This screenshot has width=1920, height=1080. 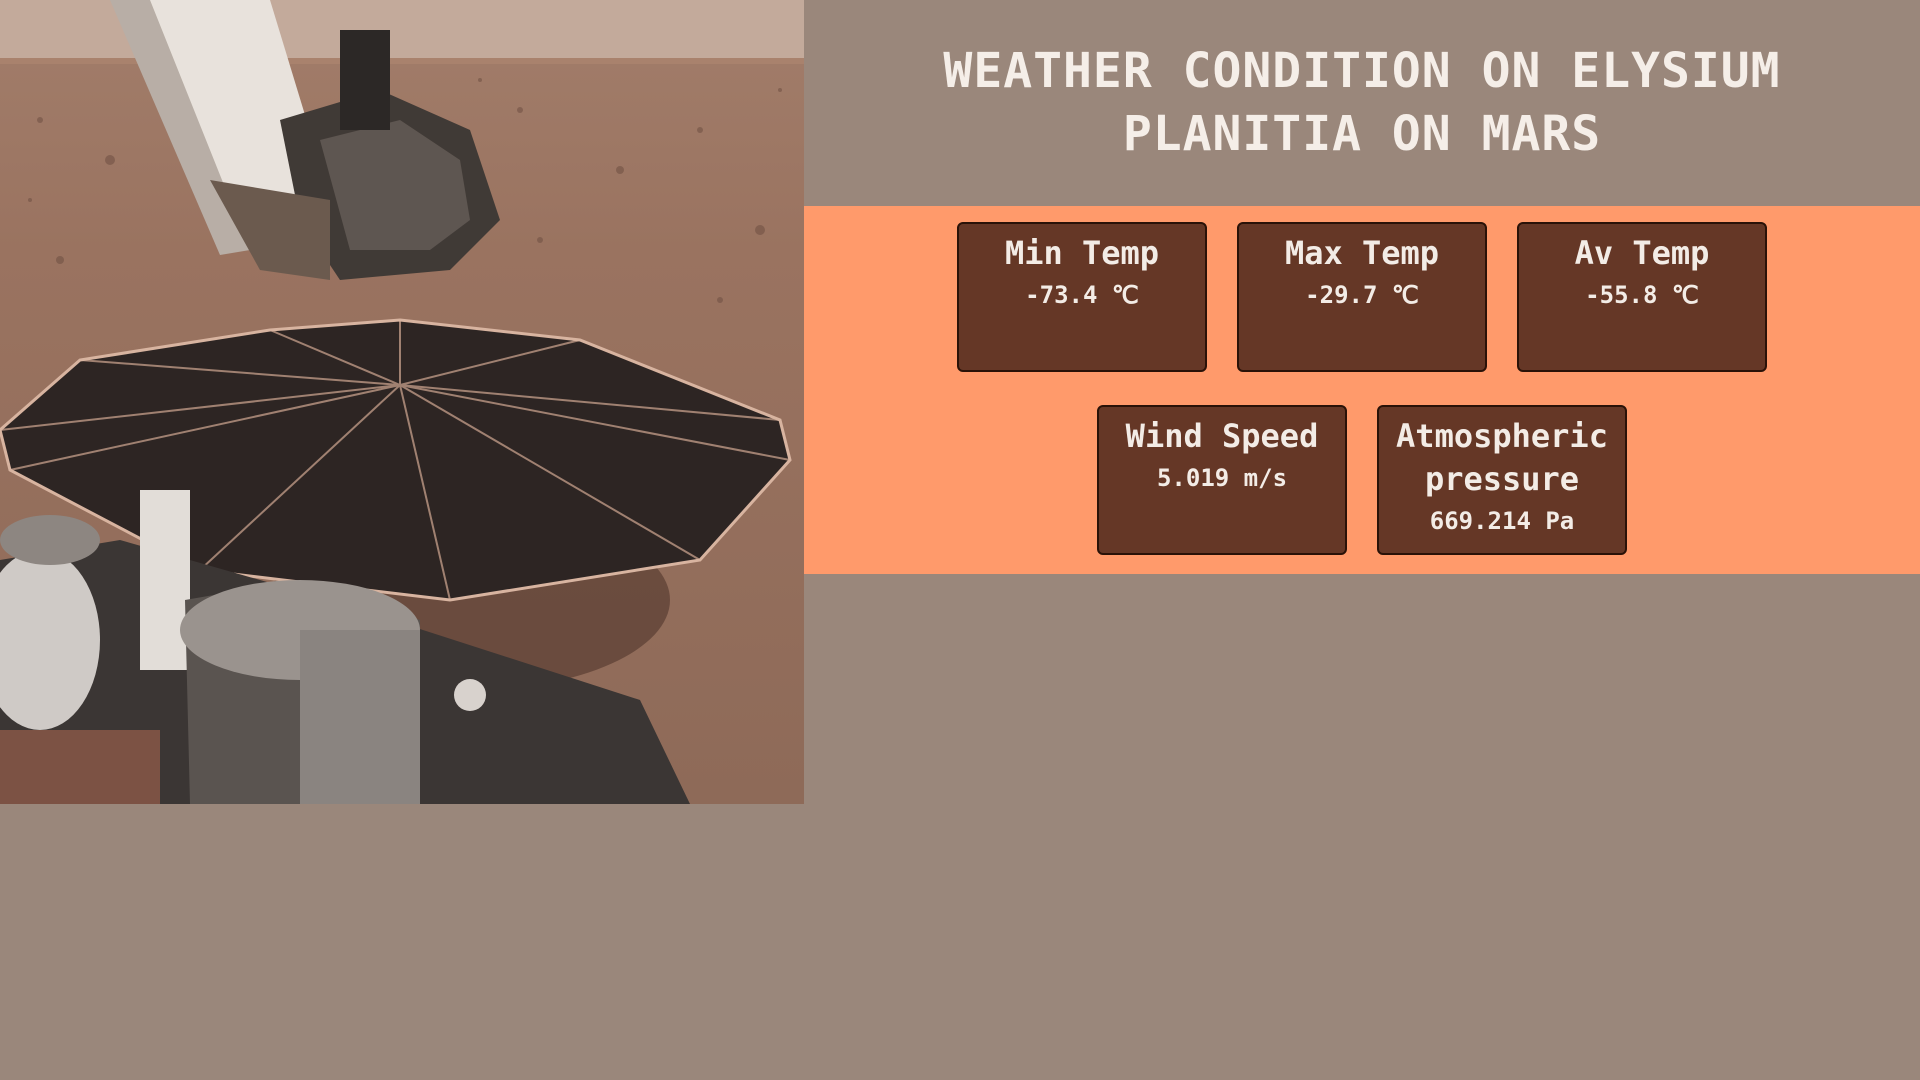 I want to click on av-temp-label: Av Temp, so click(x=1642, y=253).